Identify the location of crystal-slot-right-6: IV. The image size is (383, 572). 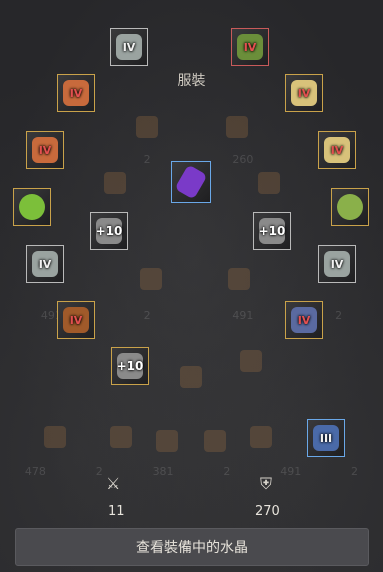
(304, 320).